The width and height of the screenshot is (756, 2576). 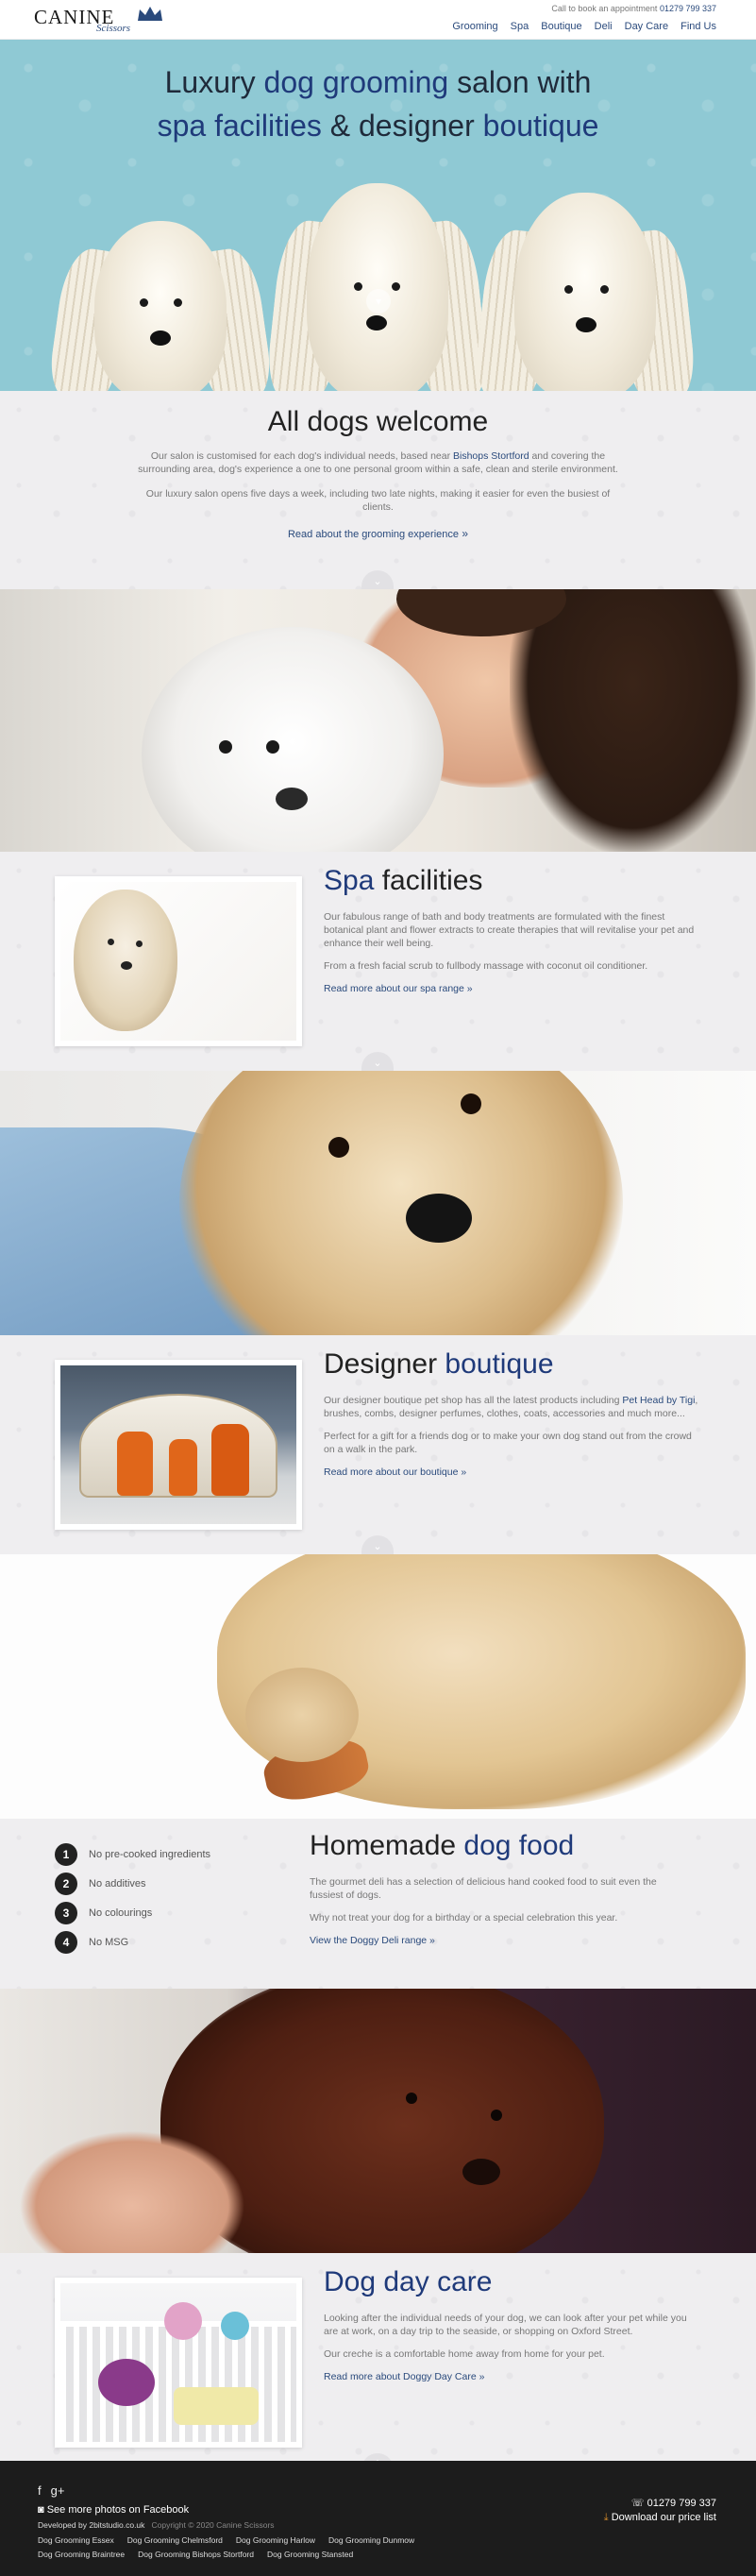 What do you see at coordinates (378, 533) in the screenshot?
I see `grooming-more-link: Read about the grooming experience` at bounding box center [378, 533].